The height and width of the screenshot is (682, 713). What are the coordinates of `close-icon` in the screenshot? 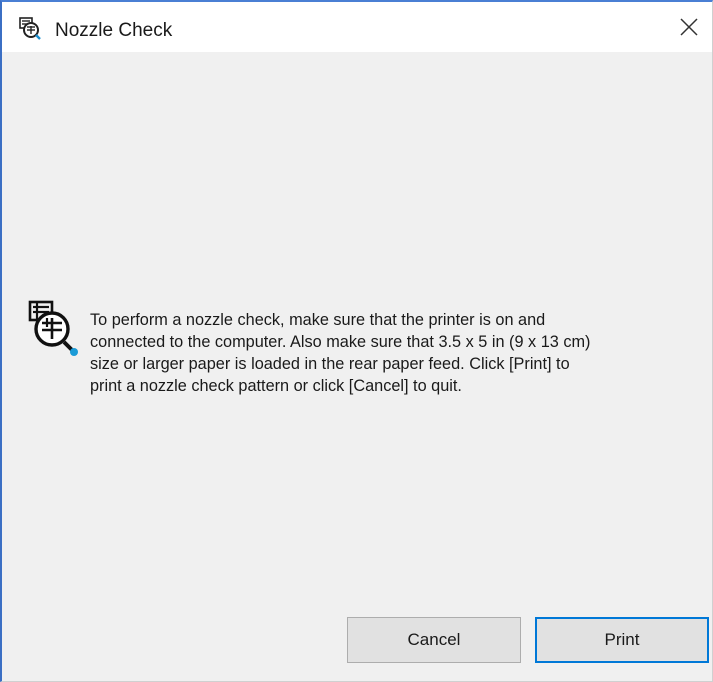 It's located at (689, 27).